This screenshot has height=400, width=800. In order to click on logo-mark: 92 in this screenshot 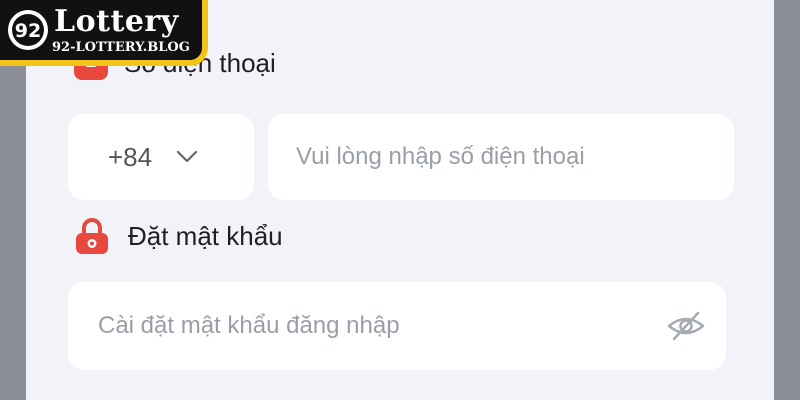, I will do `click(28, 30)`.